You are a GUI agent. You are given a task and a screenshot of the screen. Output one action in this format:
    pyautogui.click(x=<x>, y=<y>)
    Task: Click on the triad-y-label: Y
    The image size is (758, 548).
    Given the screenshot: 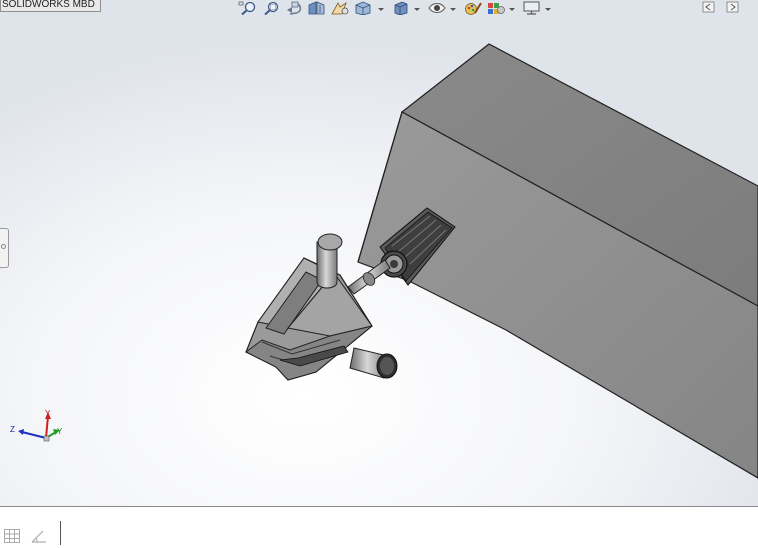 What is the action you would take?
    pyautogui.click(x=48, y=414)
    